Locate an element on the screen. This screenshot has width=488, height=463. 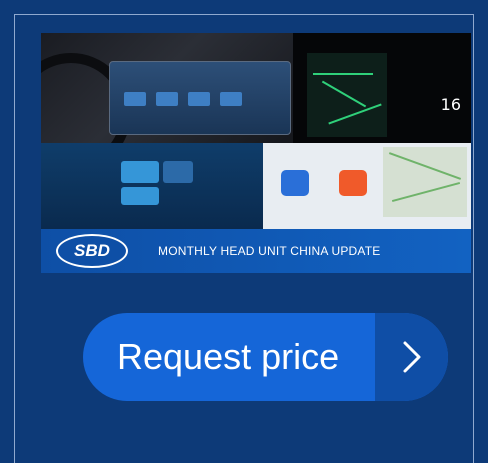
sbd-logo: SBD is located at coordinates (92, 251).